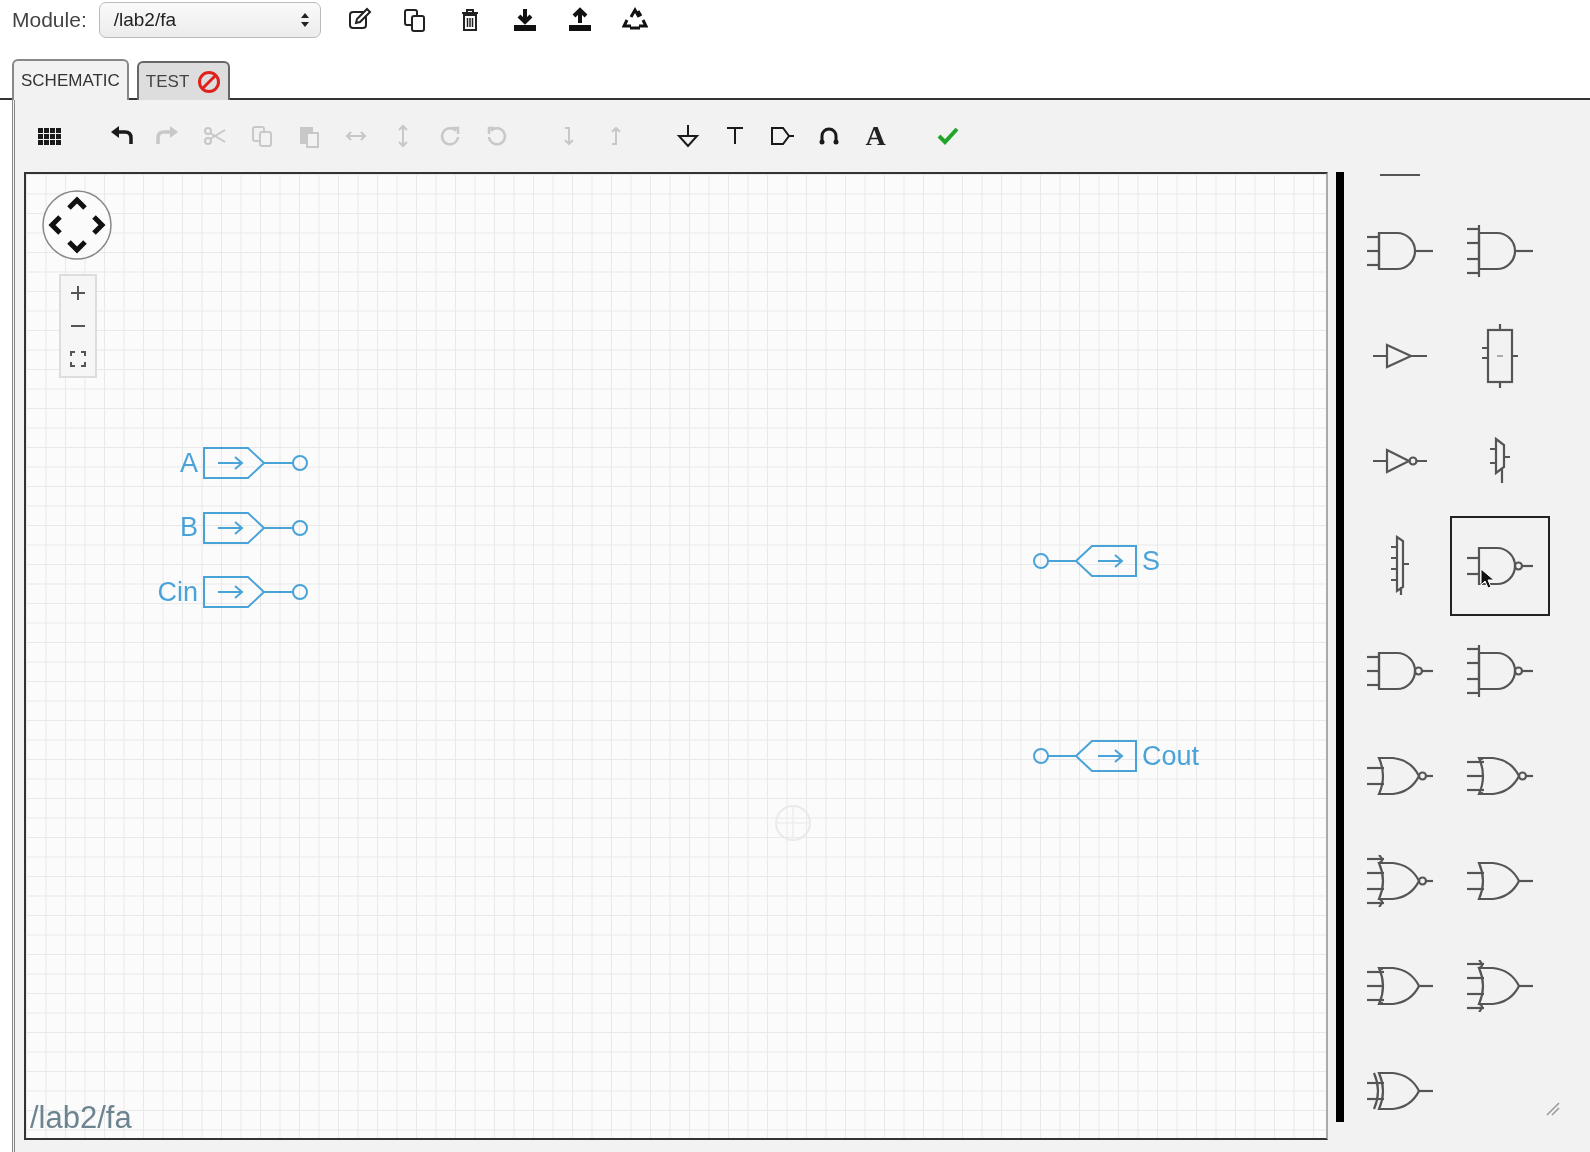 The image size is (1590, 1152). Describe the element at coordinates (183, 80) in the screenshot. I see `tab: TEST` at that location.